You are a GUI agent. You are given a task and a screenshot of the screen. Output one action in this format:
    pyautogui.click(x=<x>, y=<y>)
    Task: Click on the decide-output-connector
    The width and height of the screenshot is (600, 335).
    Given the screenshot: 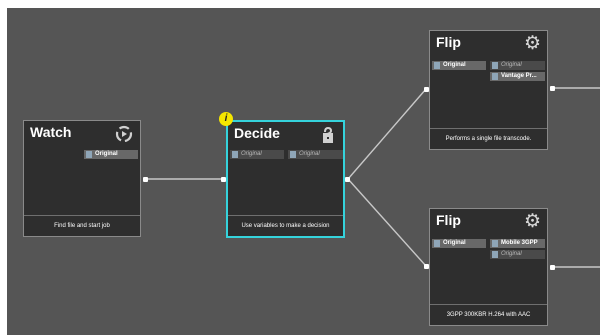 What is the action you would take?
    pyautogui.click(x=347, y=179)
    